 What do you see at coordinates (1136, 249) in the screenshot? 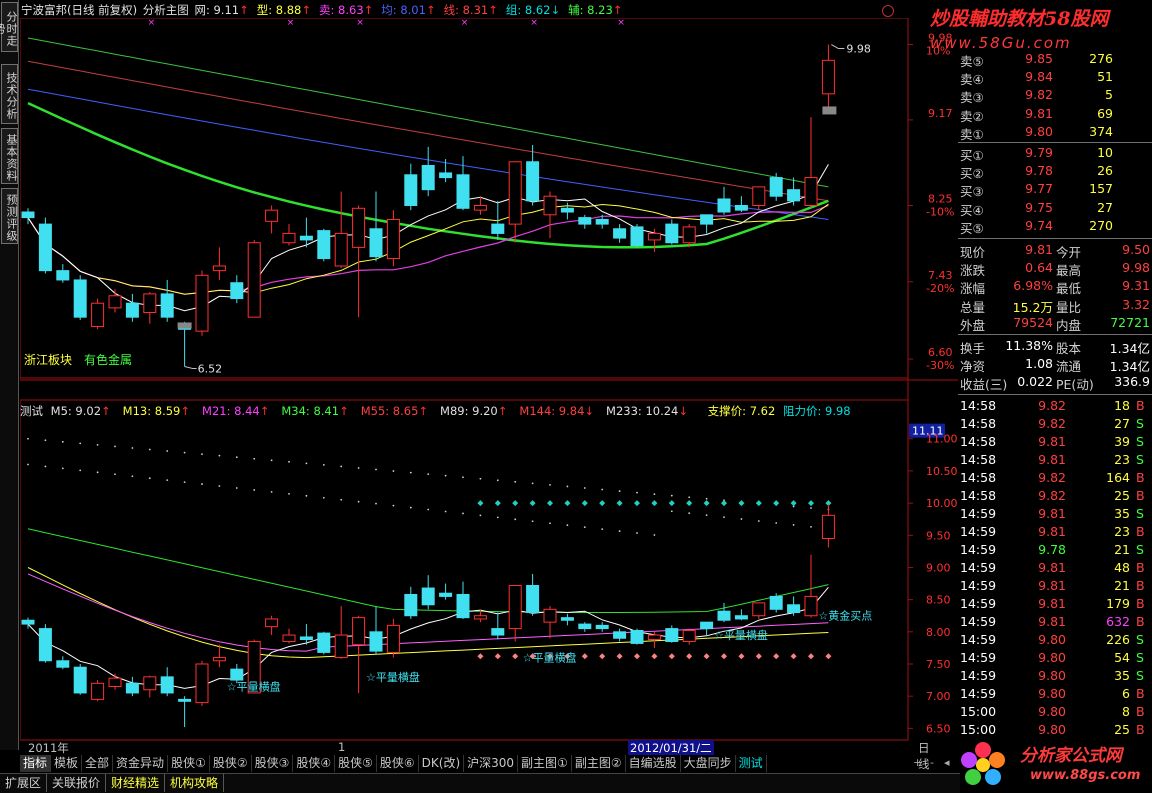
I see `quote-value: 9.50` at bounding box center [1136, 249].